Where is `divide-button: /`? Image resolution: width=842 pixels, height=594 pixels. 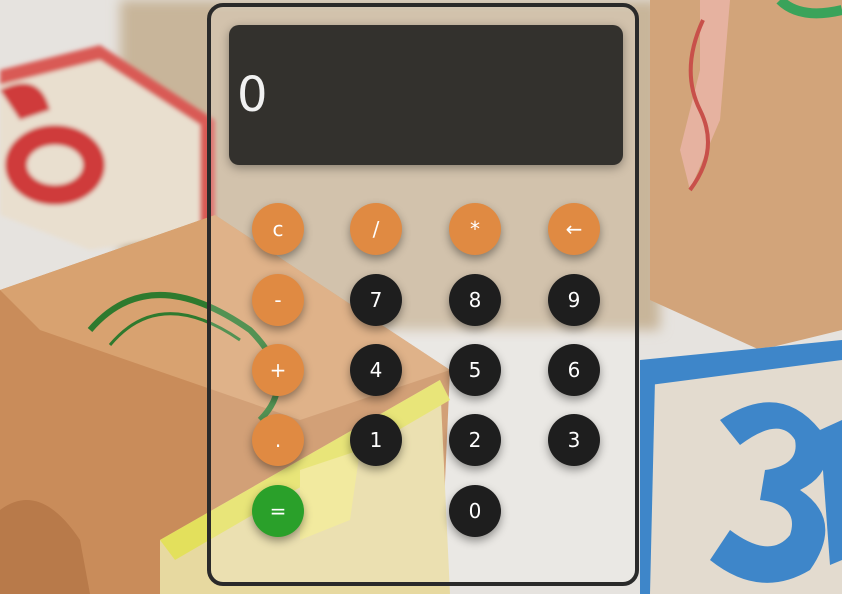 divide-button: / is located at coordinates (376, 229).